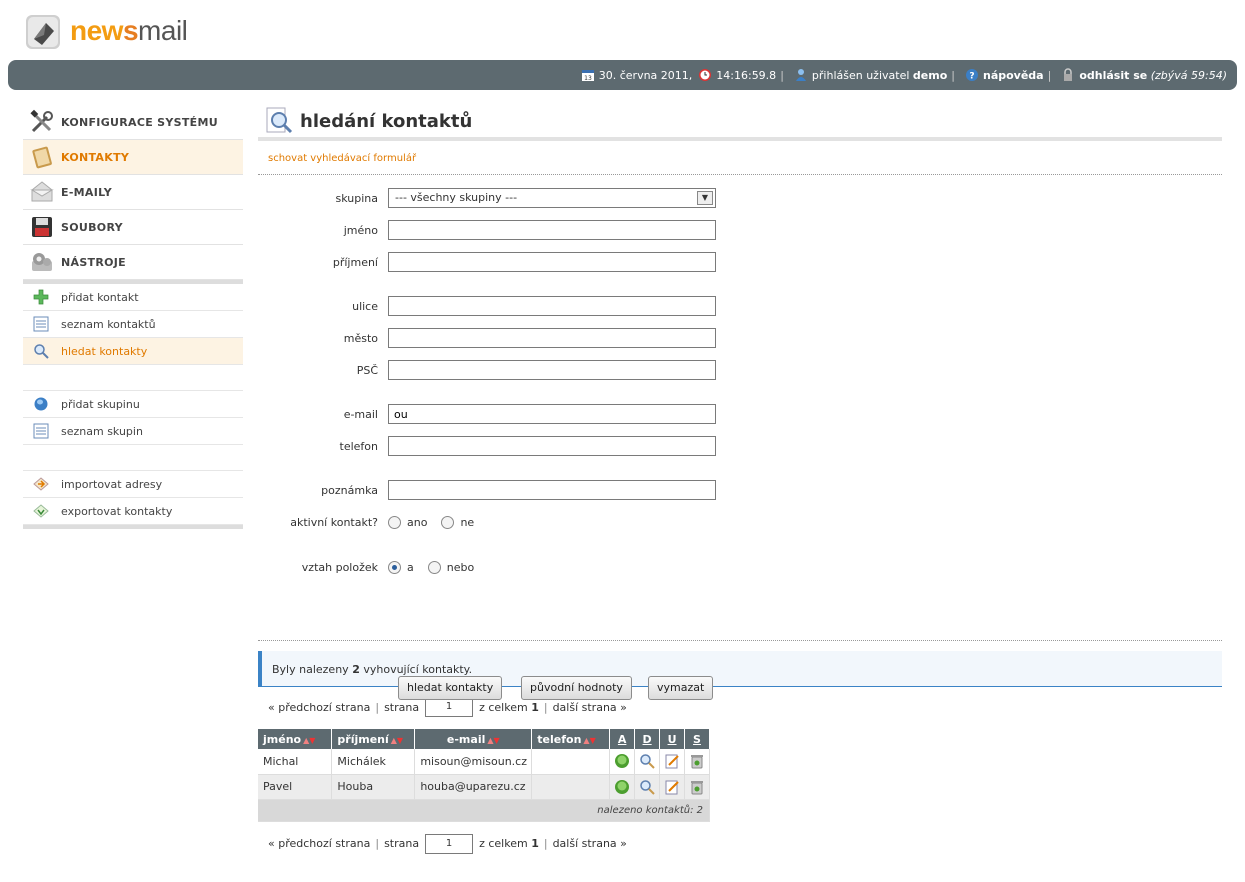  What do you see at coordinates (647, 739) in the screenshot?
I see `col-label: D` at bounding box center [647, 739].